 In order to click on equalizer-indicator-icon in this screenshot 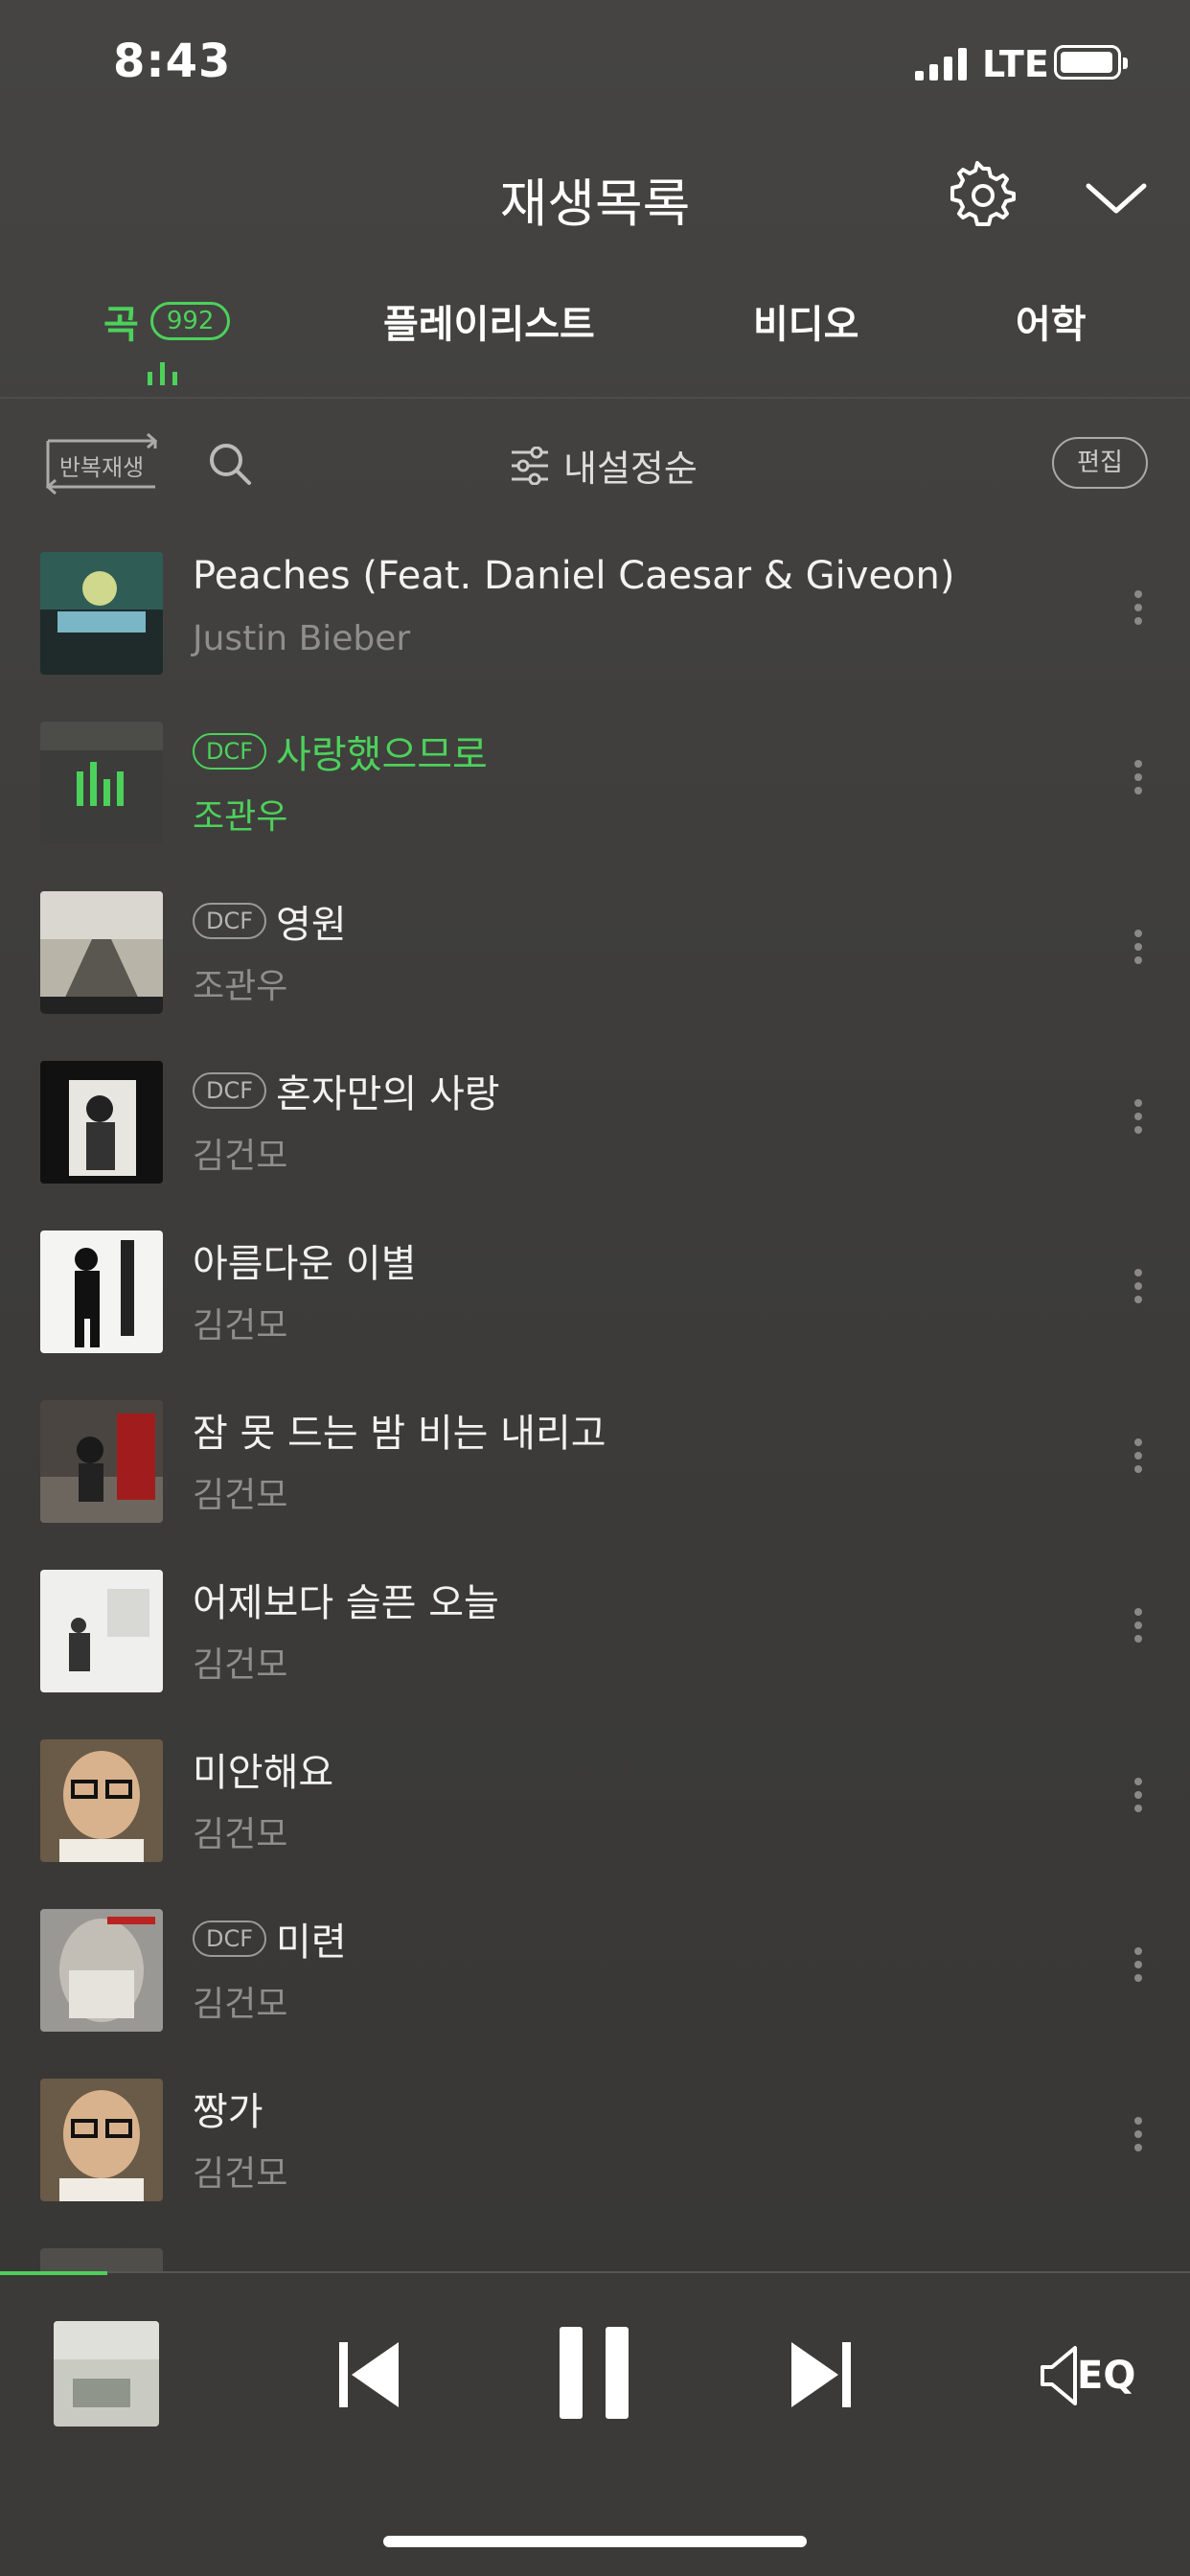, I will do `click(163, 374)`.